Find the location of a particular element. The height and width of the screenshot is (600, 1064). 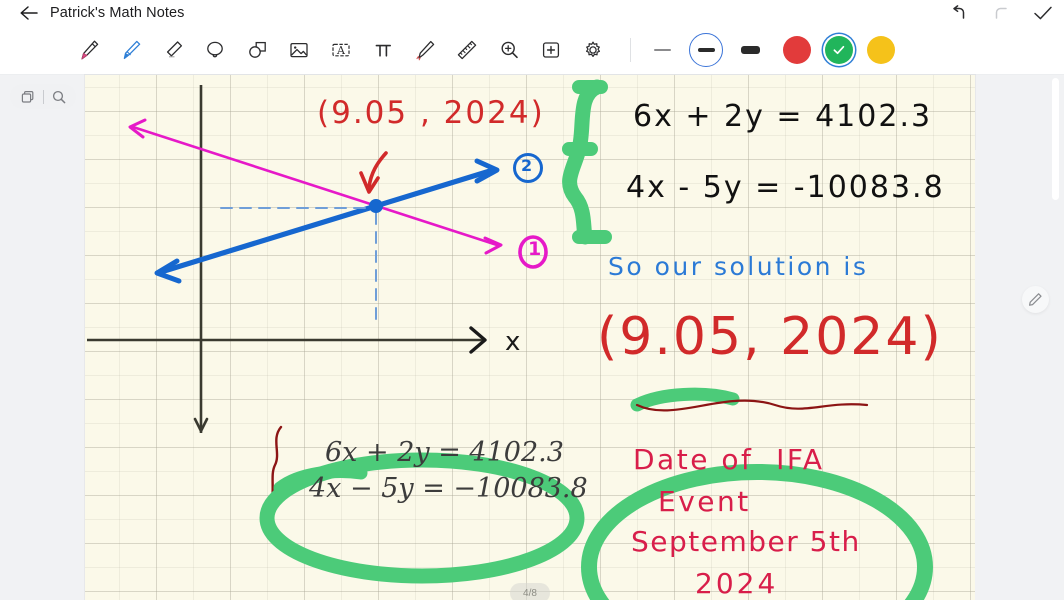

title-bar-actions is located at coordinates (1001, 13).